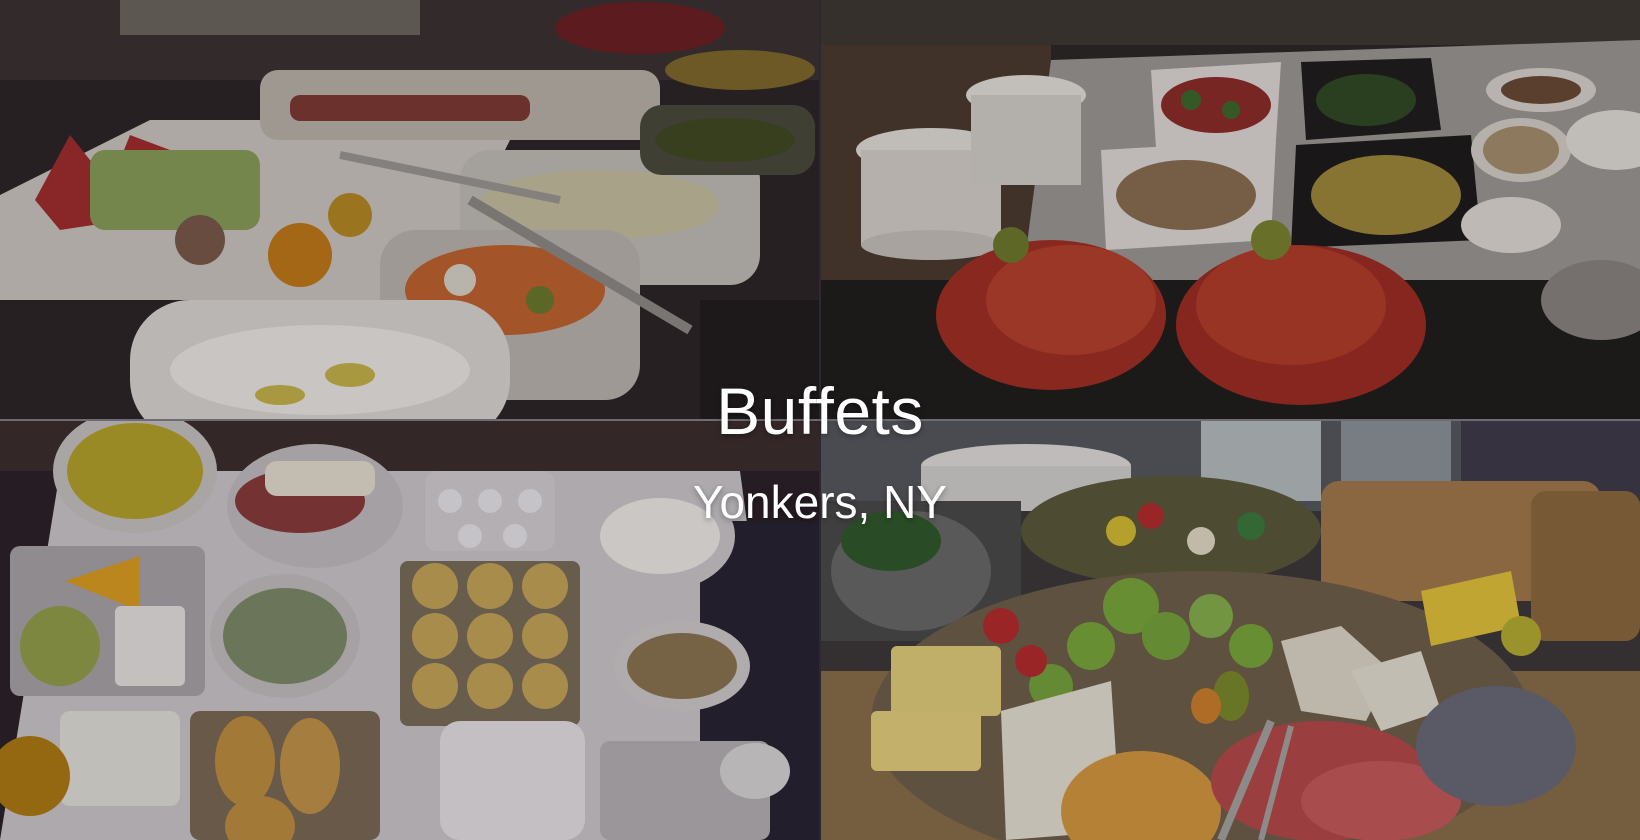  What do you see at coordinates (820, 411) in the screenshot?
I see `page-title: Buffets` at bounding box center [820, 411].